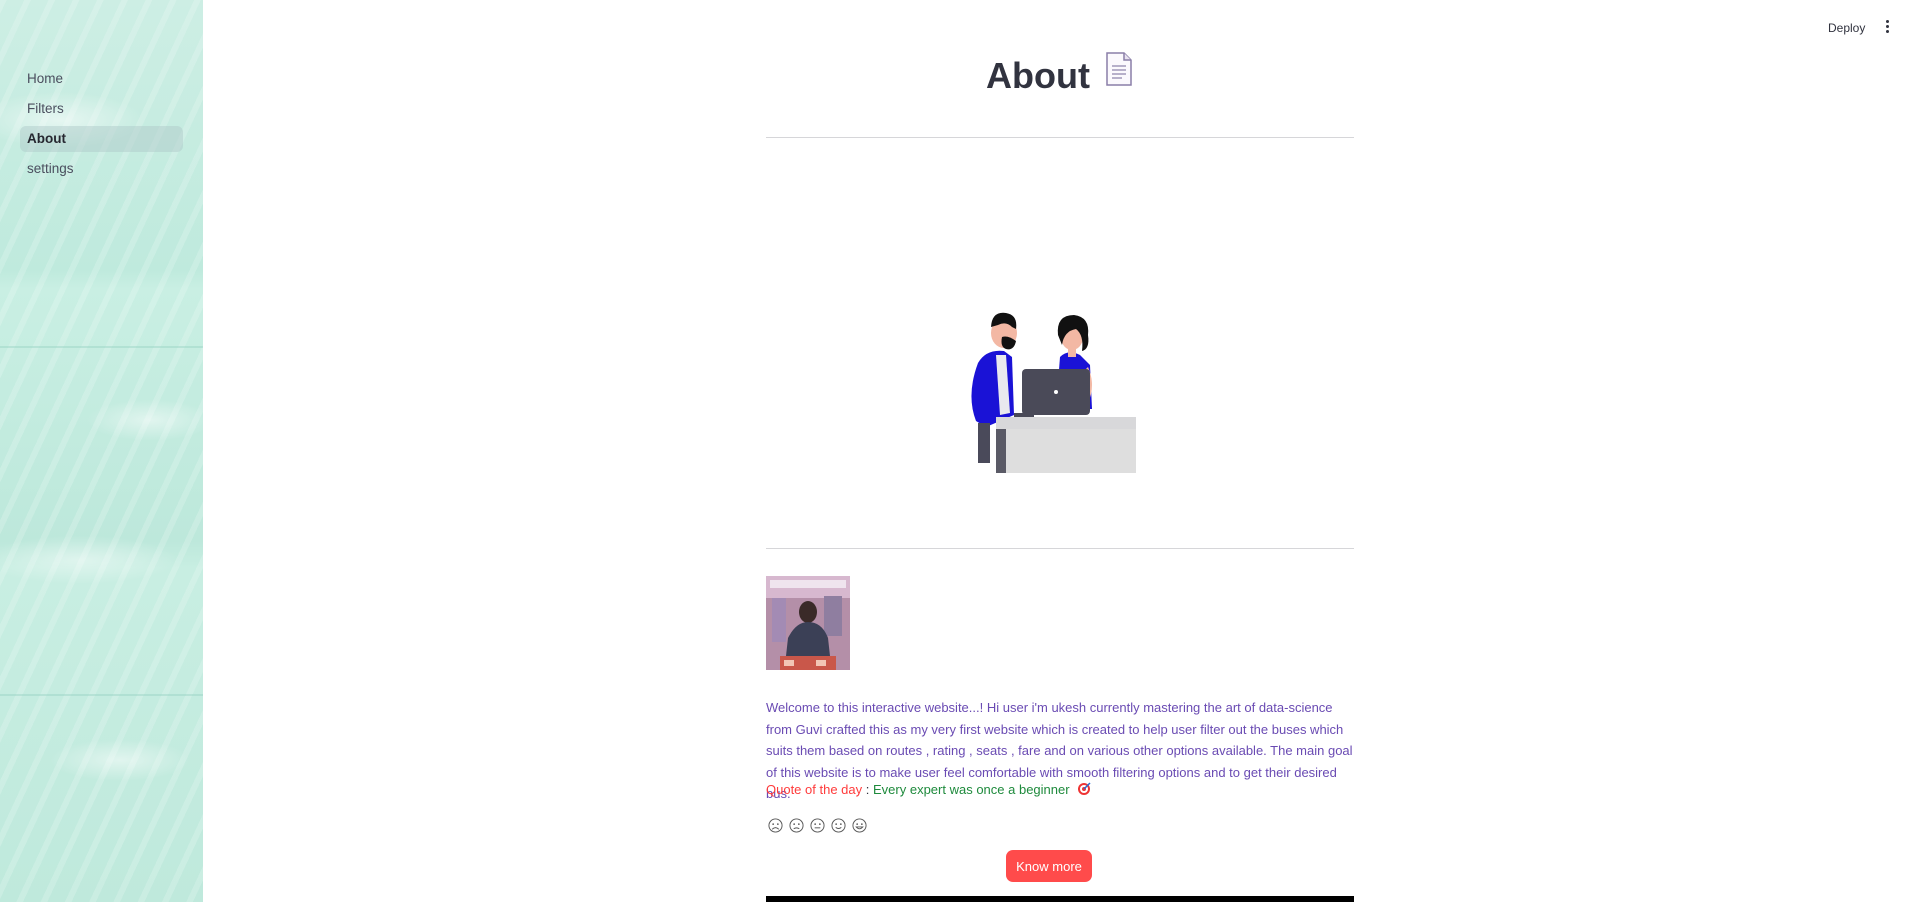  I want to click on quote-label: Quote of the day, so click(814, 789).